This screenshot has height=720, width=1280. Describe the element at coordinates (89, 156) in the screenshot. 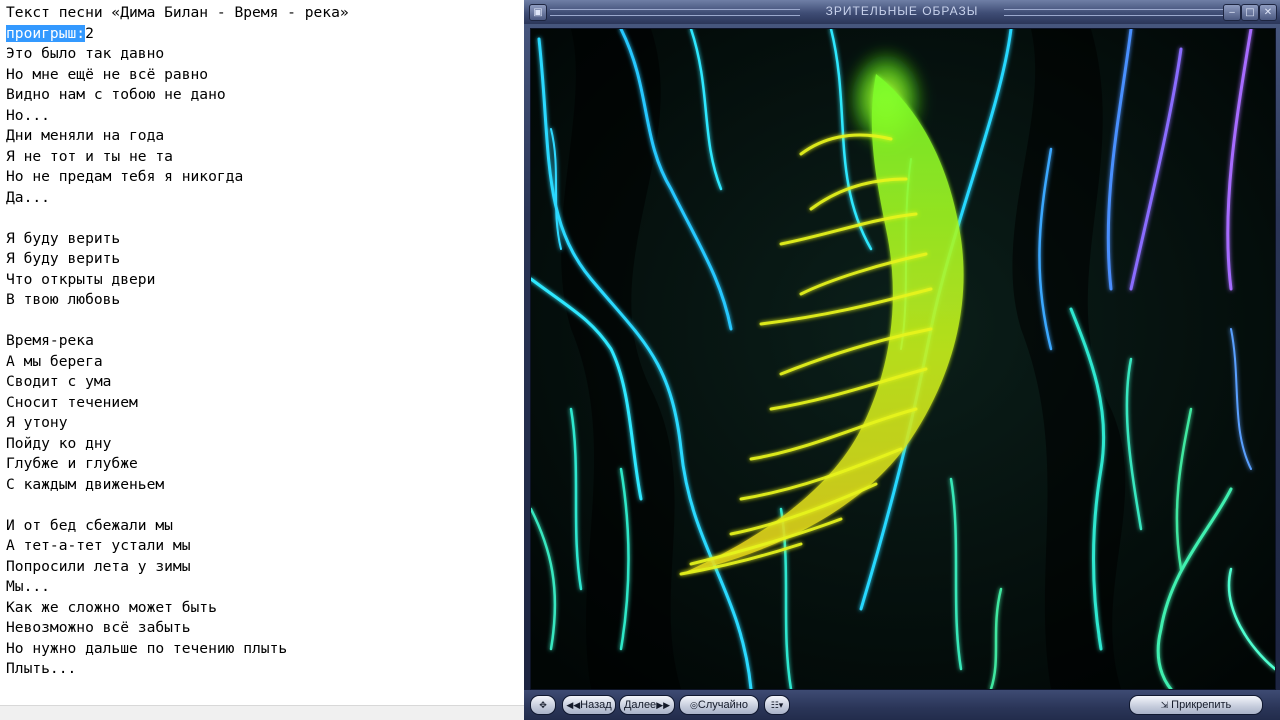

I see `lyric-line: Я не тот и ты не та` at that location.